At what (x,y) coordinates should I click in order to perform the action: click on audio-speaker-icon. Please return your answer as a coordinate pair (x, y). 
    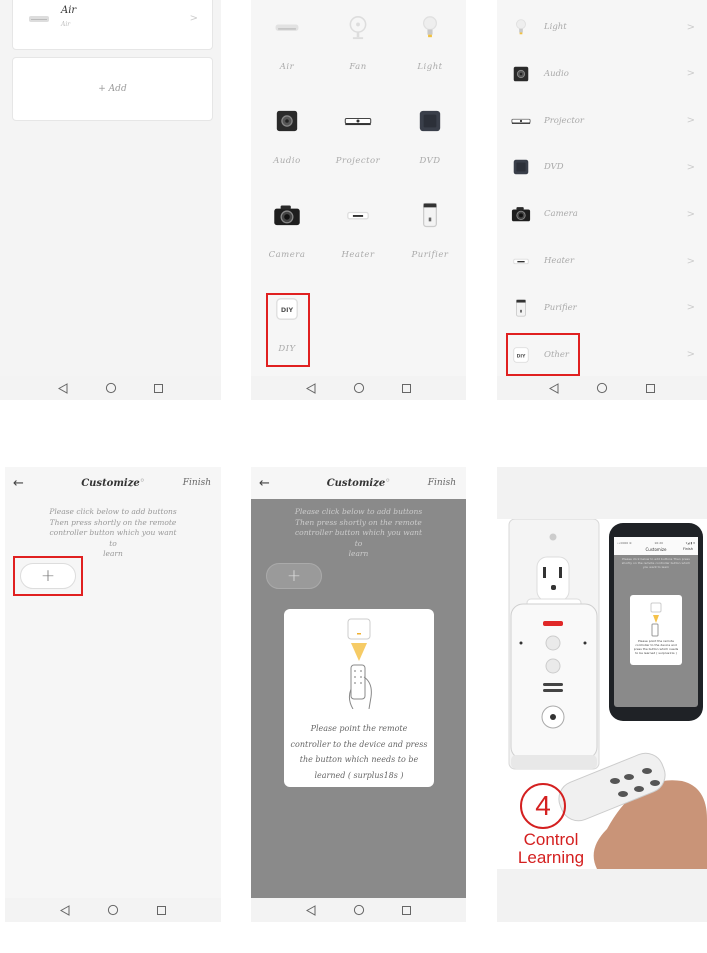
    Looking at the image, I should click on (287, 121).